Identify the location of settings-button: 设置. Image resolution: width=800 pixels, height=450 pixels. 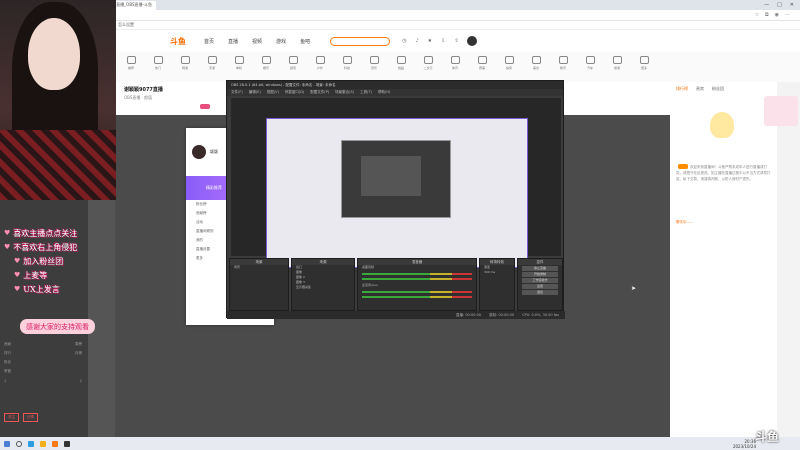
(540, 286).